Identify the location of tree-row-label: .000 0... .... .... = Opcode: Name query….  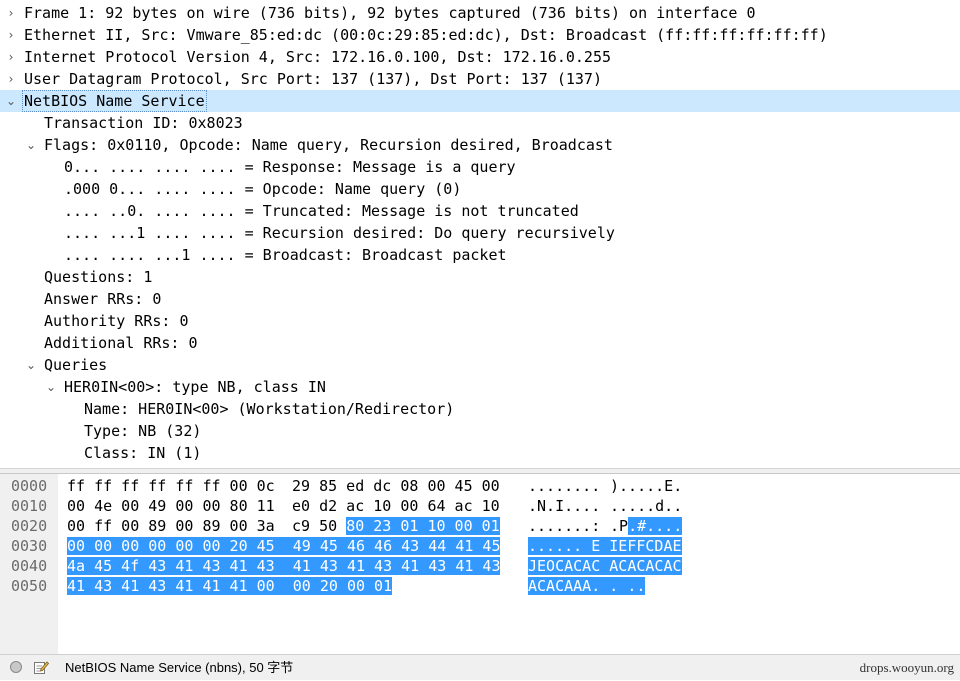
(263, 189).